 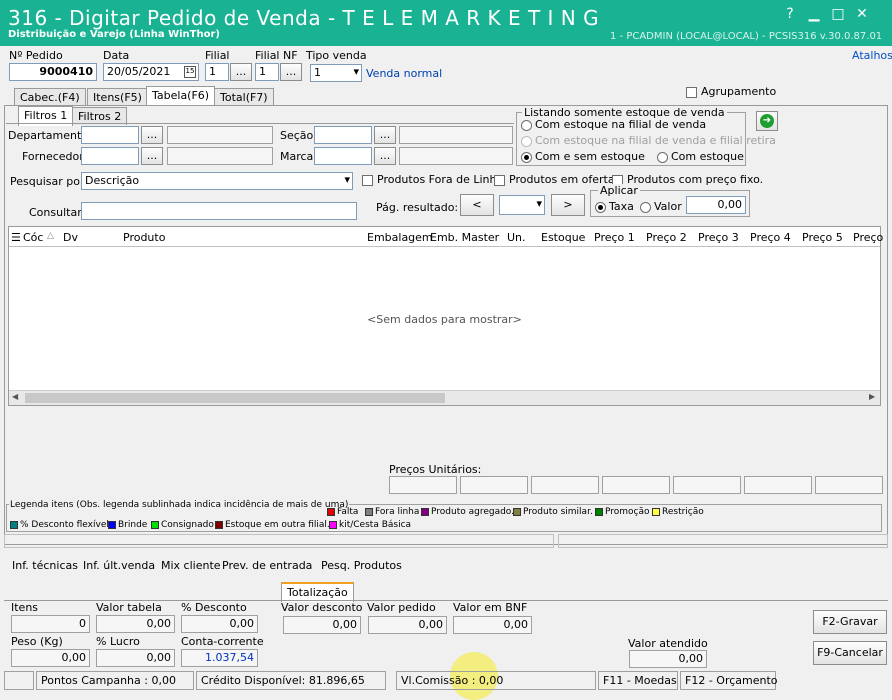 What do you see at coordinates (790, 14) in the screenshot?
I see `help-icon: ?` at bounding box center [790, 14].